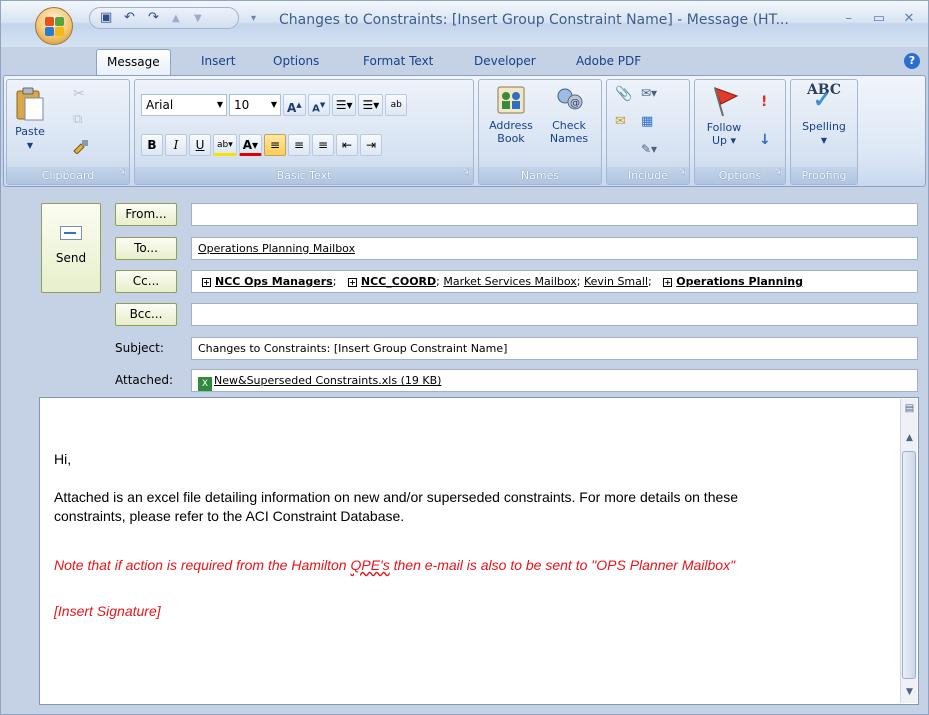 The width and height of the screenshot is (929, 715). I want to click on maximize-icon: ▭, so click(879, 18).